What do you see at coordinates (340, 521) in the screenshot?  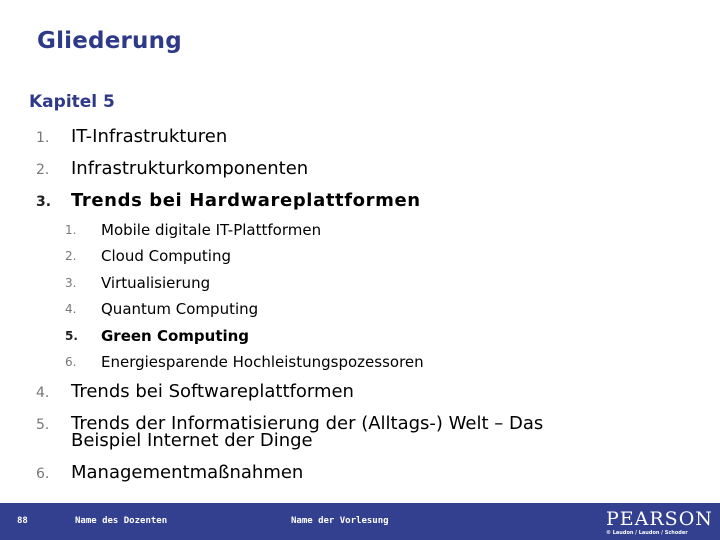 I see `course-name: Name der Vorlesung` at bounding box center [340, 521].